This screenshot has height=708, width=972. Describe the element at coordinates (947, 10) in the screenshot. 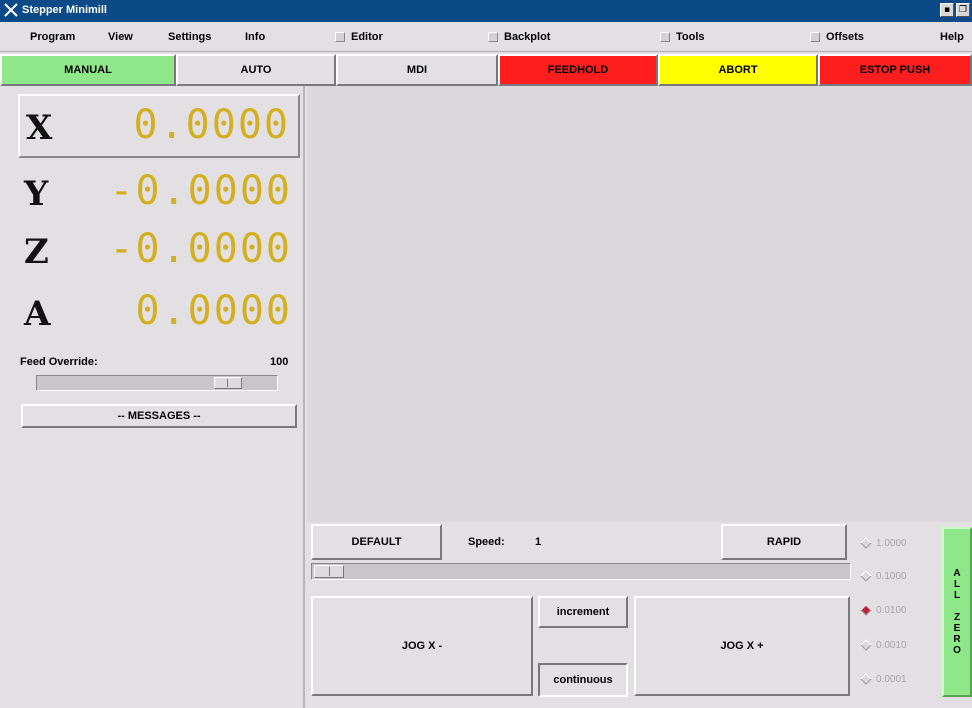

I see `minimize-icon: ▪` at that location.